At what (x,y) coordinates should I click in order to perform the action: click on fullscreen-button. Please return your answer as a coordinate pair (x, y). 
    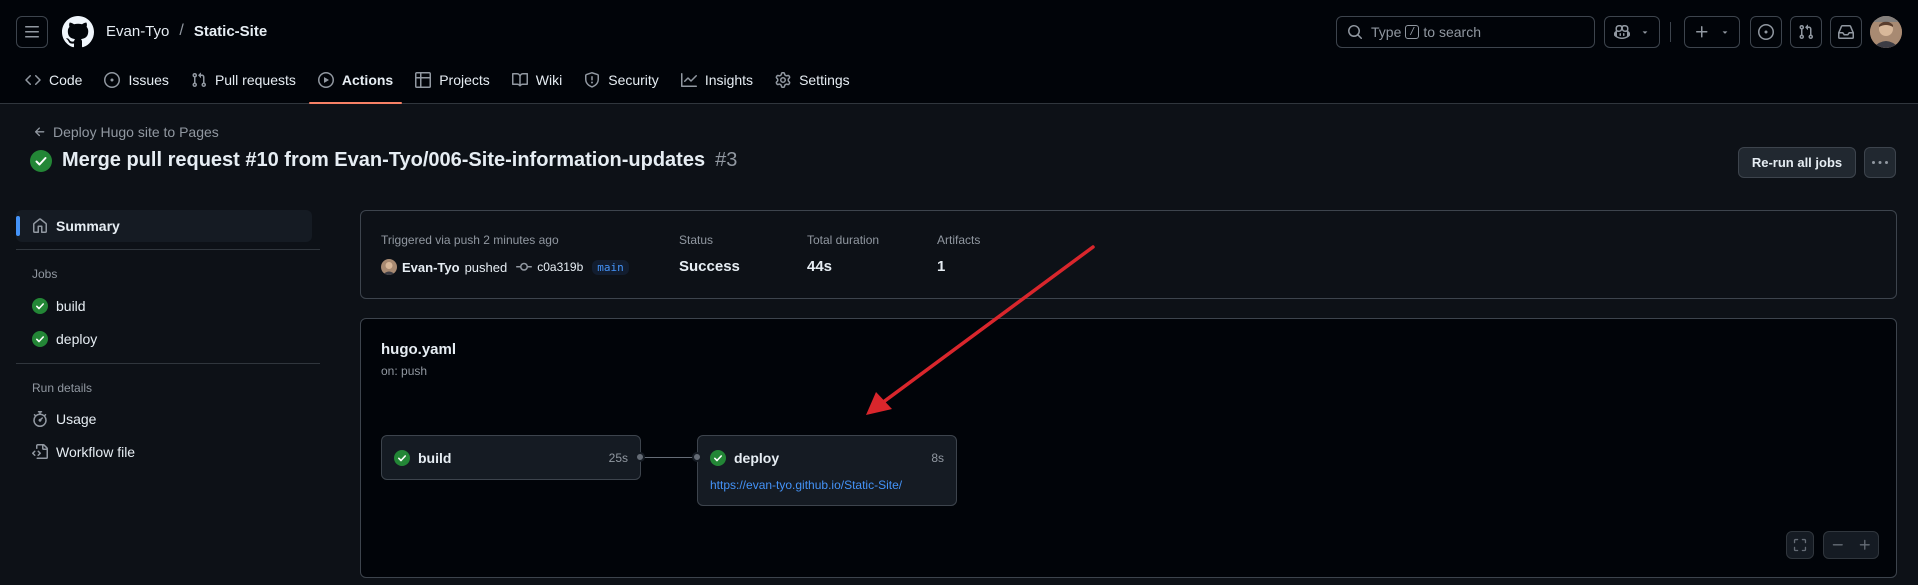
    Looking at the image, I should click on (1800, 545).